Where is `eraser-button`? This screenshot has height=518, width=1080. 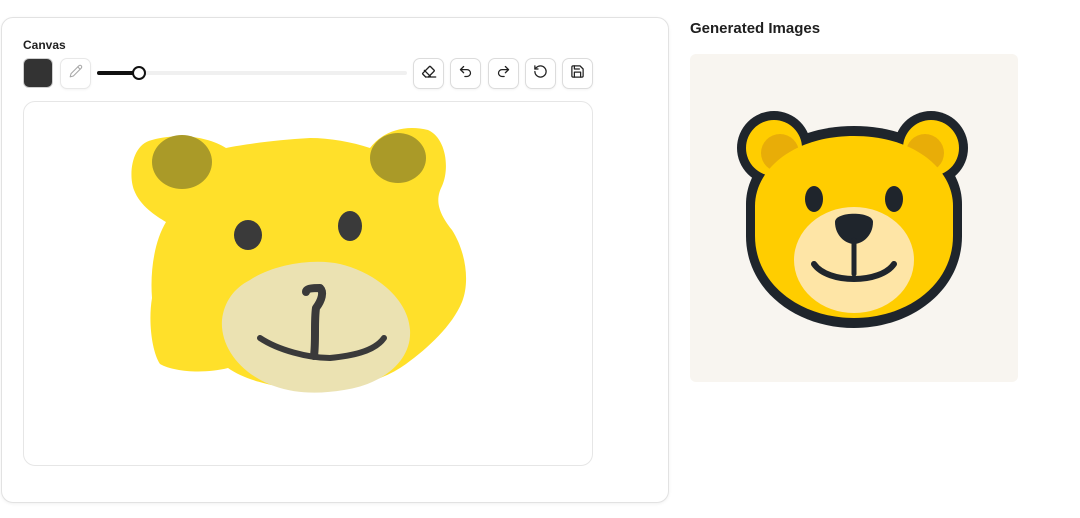
eraser-button is located at coordinates (428, 73).